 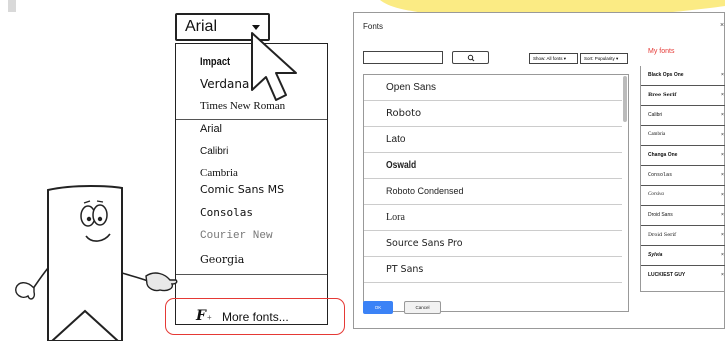 I want to click on close-icon: ×, so click(x=722, y=25).